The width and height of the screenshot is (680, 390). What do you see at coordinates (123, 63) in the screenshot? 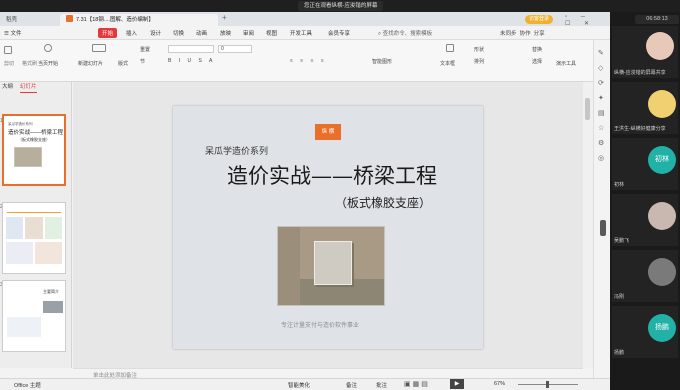
I see `layout-button: 版式` at bounding box center [123, 63].